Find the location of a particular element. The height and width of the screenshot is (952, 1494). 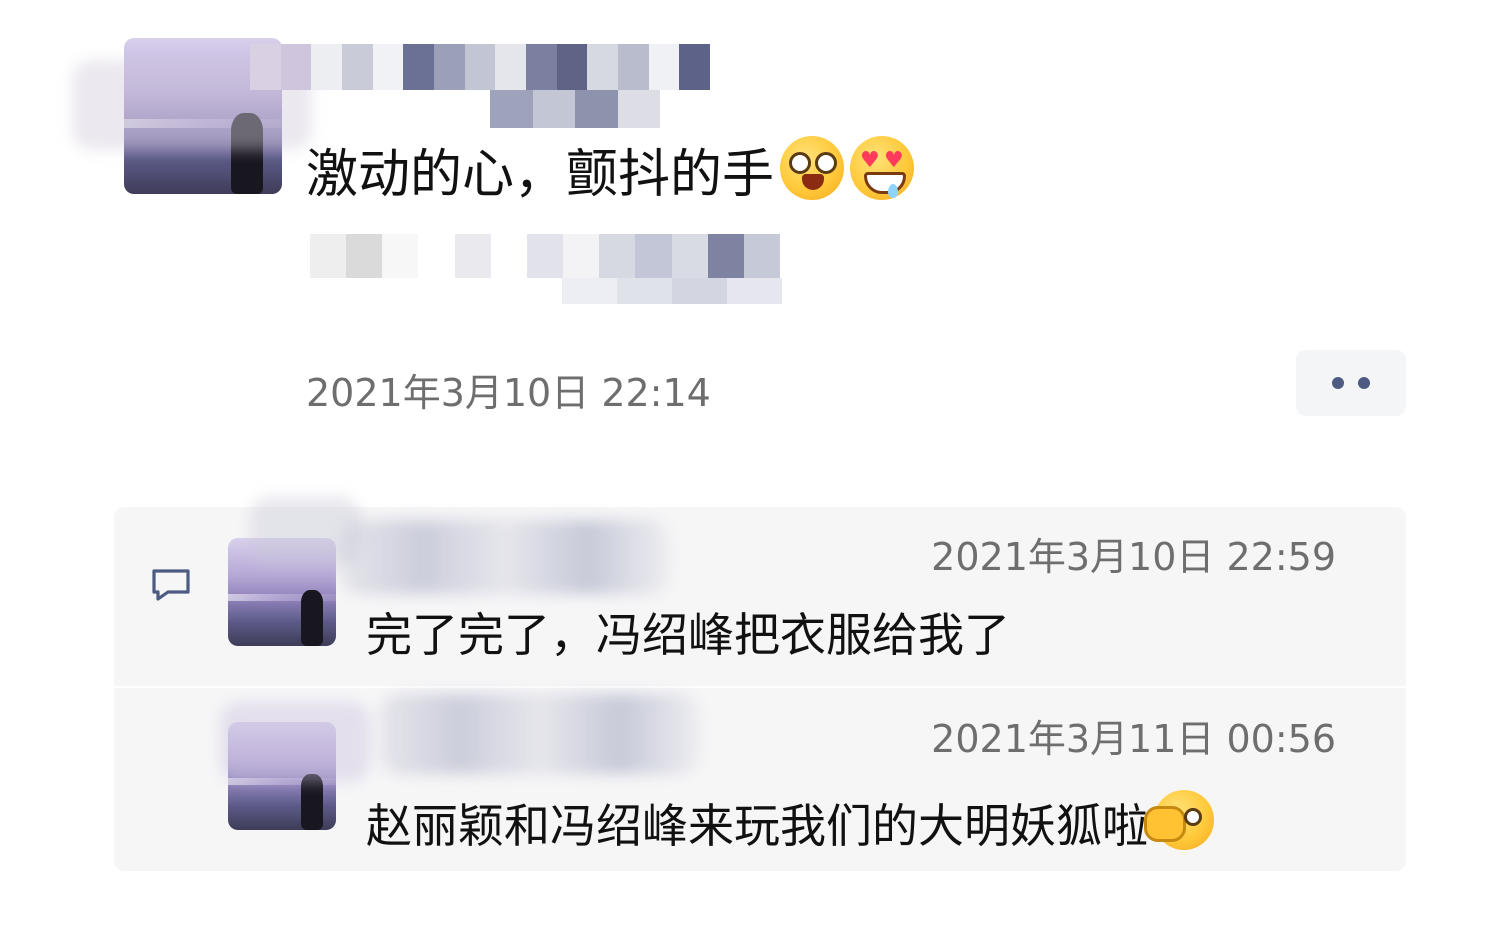

ok-wink-emoji-icon is located at coordinates (1179, 820).